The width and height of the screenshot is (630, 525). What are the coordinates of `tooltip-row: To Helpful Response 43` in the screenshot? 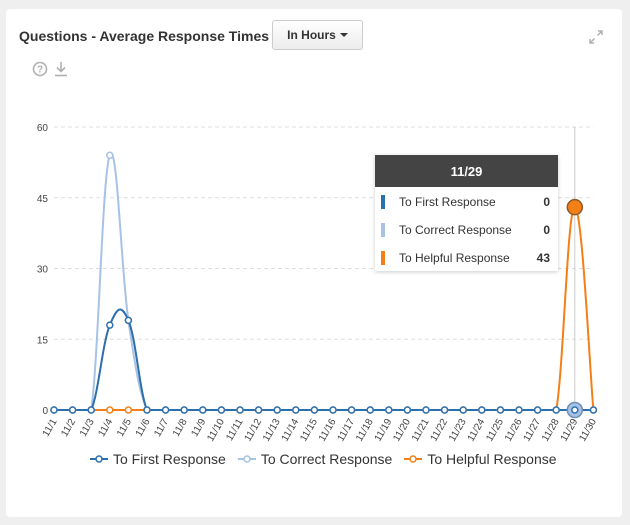 It's located at (466, 257).